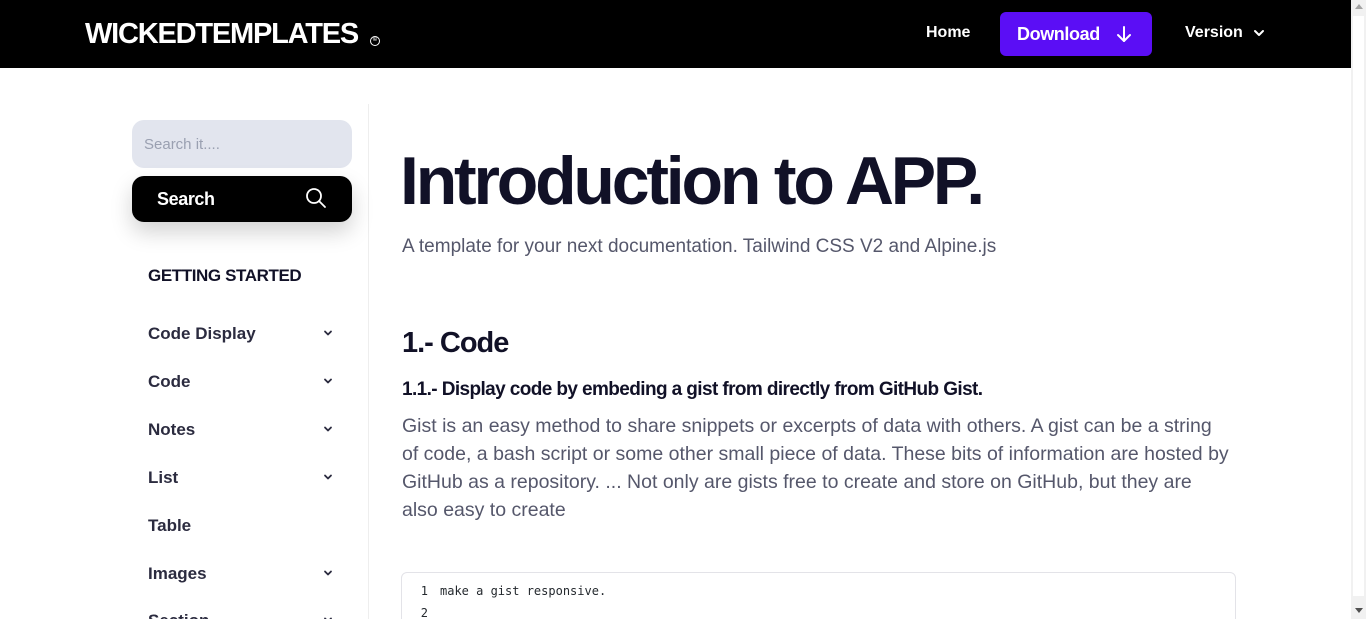  I want to click on download-button: Download, so click(1076, 34).